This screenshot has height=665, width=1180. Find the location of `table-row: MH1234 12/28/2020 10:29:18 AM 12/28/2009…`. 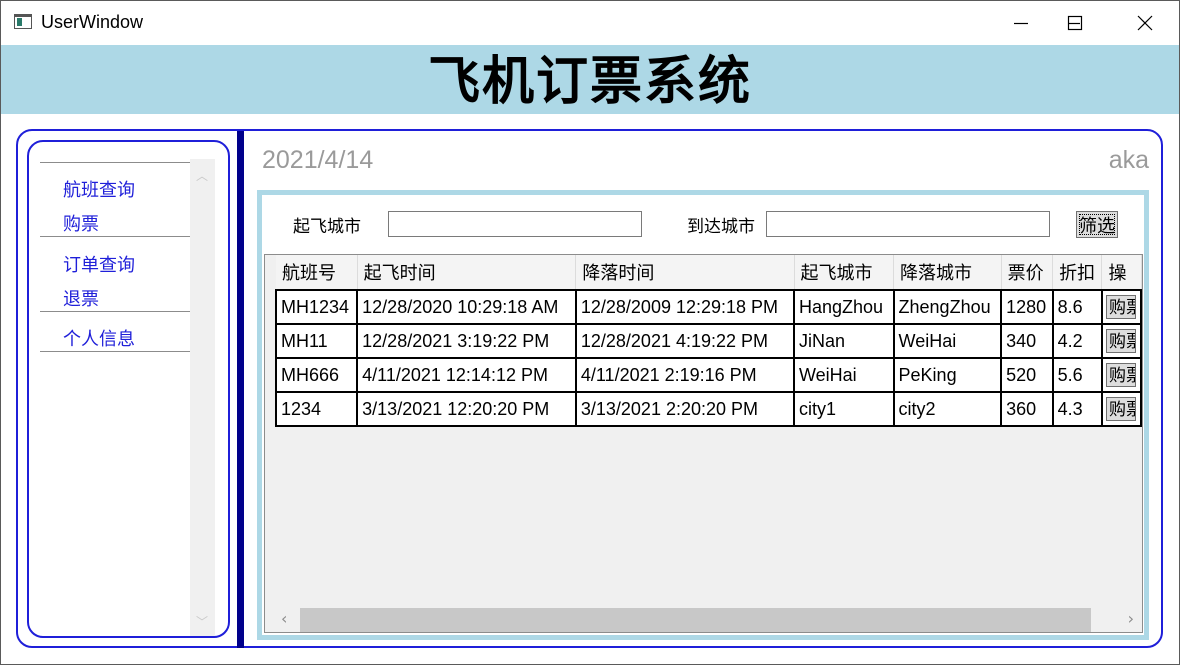

table-row: MH1234 12/28/2020 10:29:18 AM 12/28/2009… is located at coordinates (708, 307).